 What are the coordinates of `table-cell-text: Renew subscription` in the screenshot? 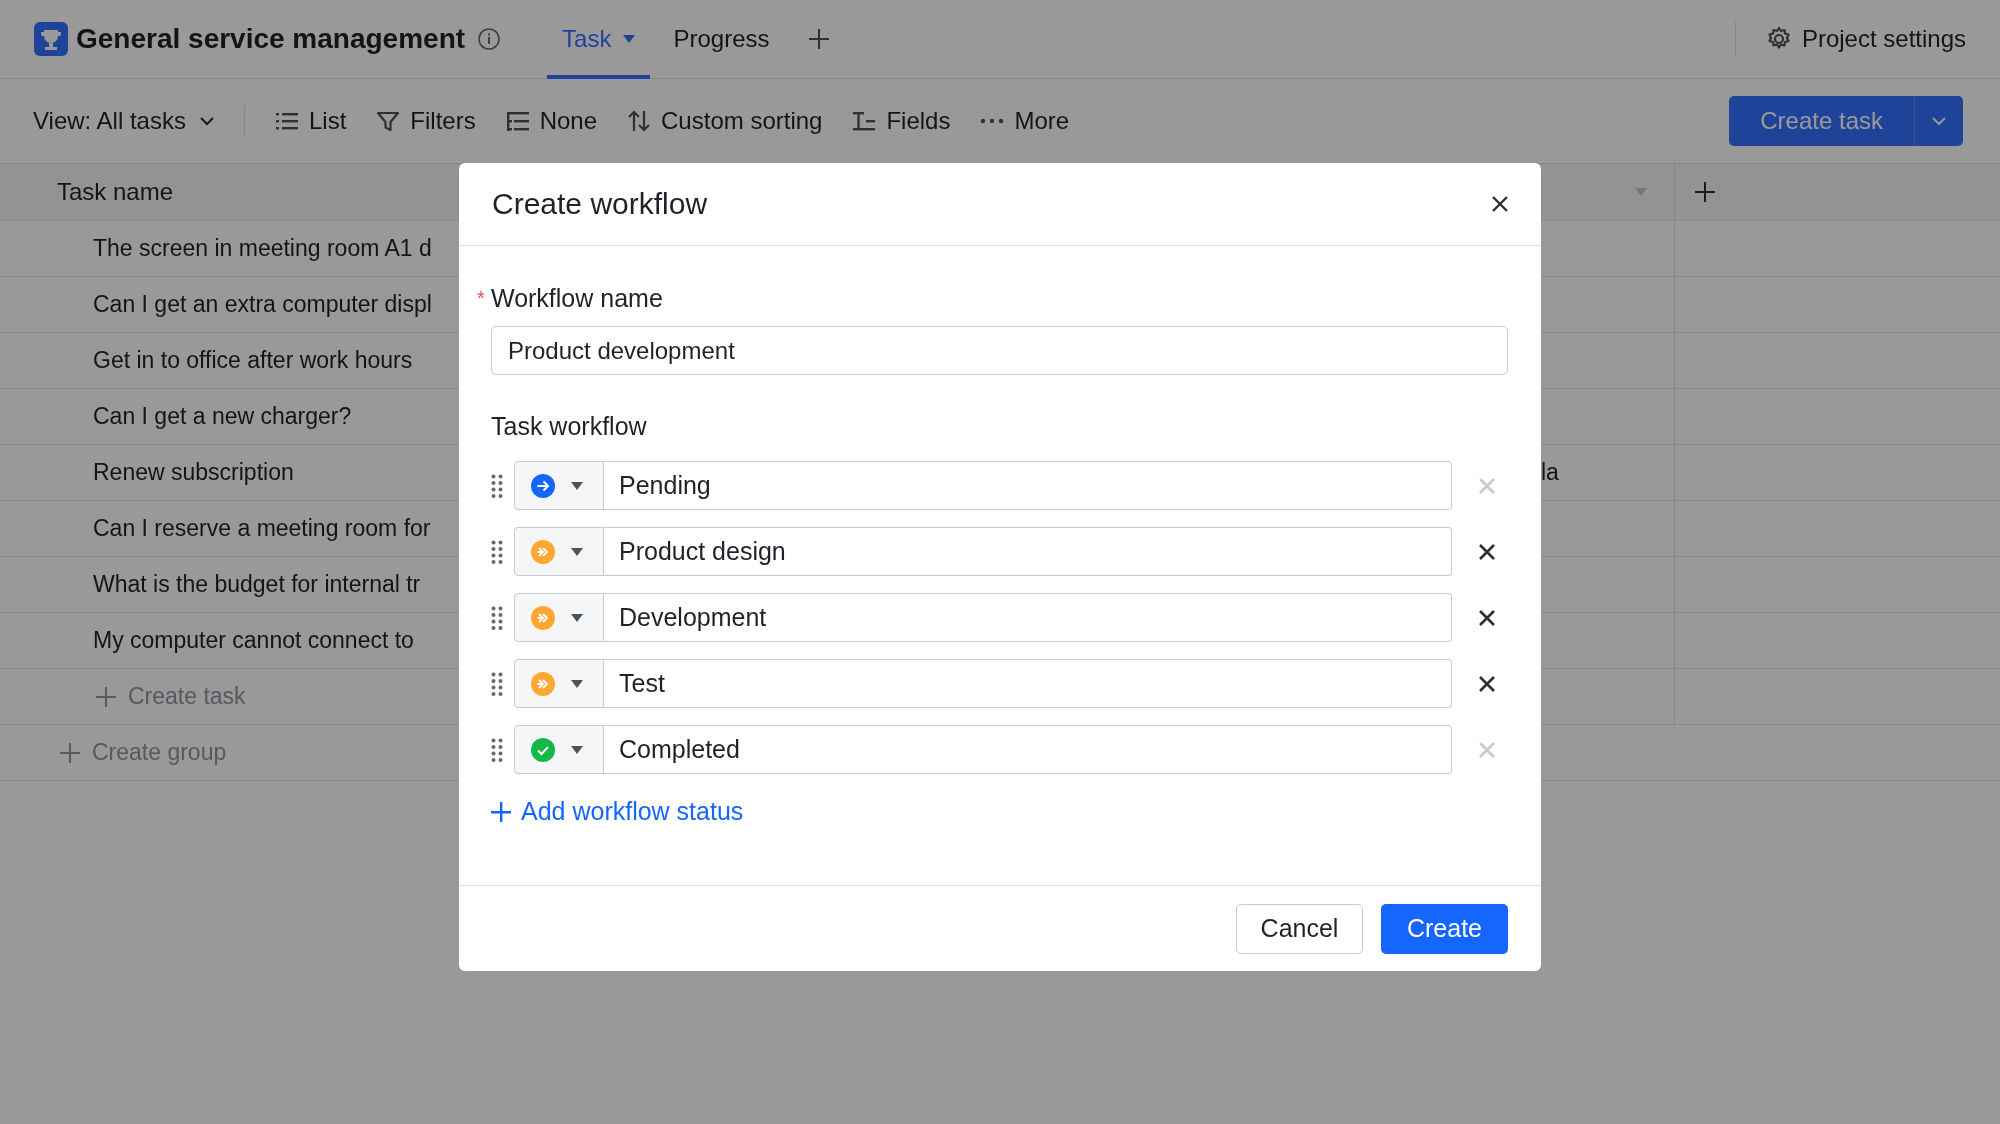 It's located at (193, 472).